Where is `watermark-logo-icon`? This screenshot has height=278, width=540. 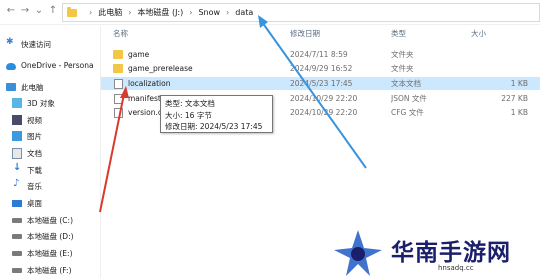
watermark-logo-icon is located at coordinates (358, 253).